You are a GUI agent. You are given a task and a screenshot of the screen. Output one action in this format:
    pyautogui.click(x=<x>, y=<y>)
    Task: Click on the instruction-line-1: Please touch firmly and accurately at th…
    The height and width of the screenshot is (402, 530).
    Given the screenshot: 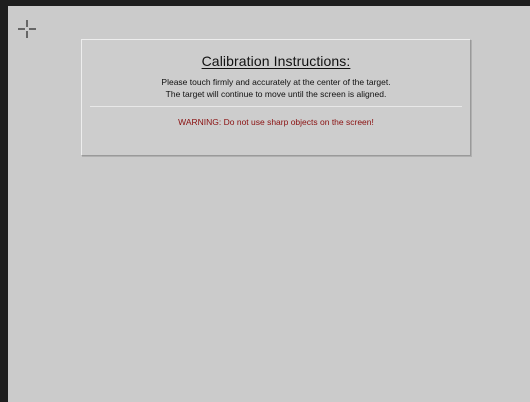 What is the action you would take?
    pyautogui.click(x=276, y=82)
    